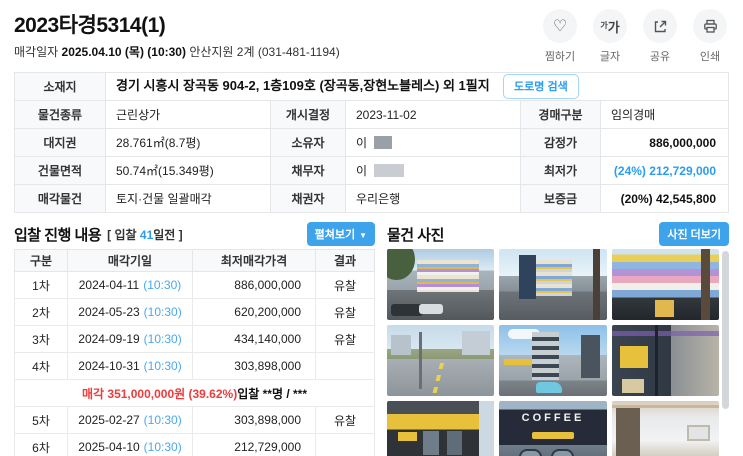  I want to click on deposit-value: (20%) 42,545,800, so click(664, 198).